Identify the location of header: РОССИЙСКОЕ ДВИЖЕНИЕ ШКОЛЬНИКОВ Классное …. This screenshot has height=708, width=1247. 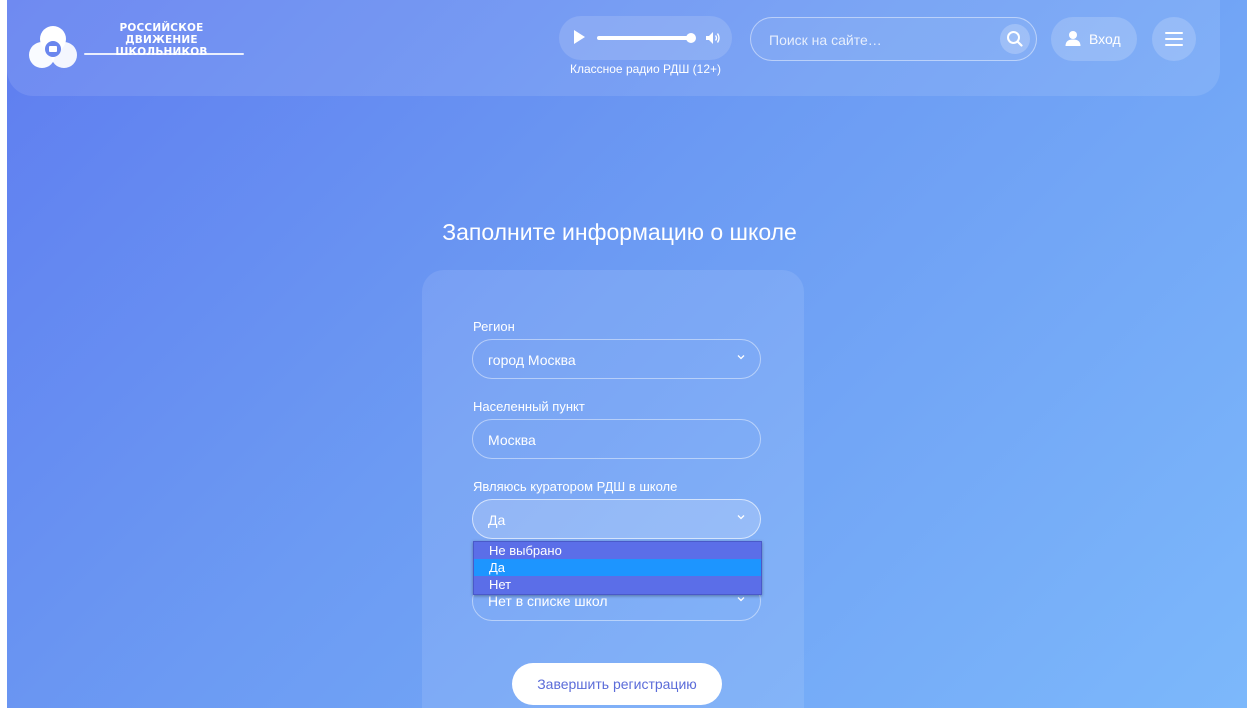
(613, 48).